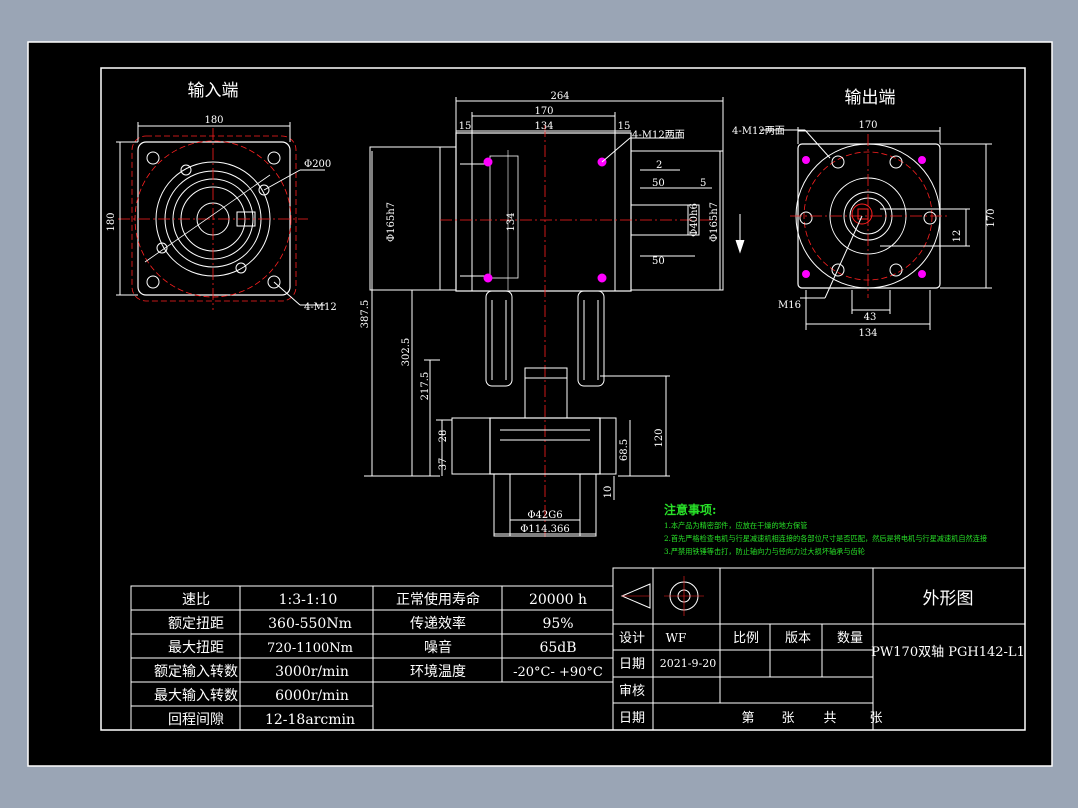  Describe the element at coordinates (320, 307) in the screenshot. I see `dim-input-4m12: 4-M12` at that location.